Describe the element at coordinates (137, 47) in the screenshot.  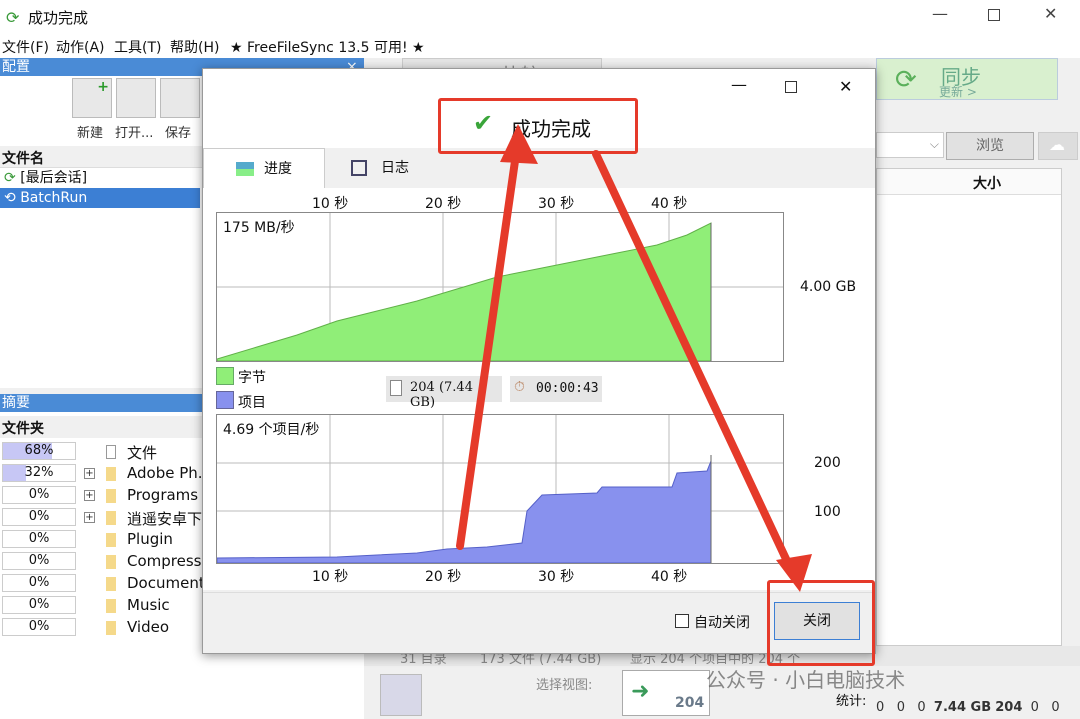
I see `menu-tools: 工具(T)` at that location.